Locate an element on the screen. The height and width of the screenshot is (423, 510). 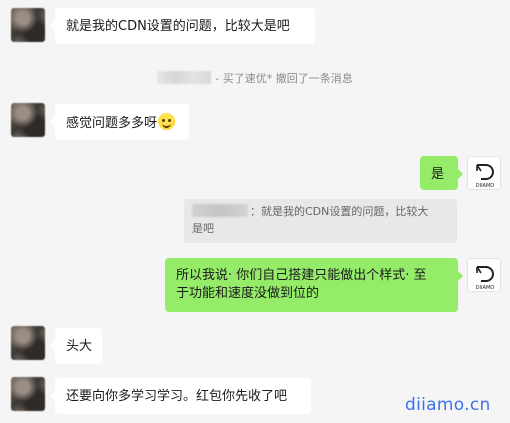
message-bubble-4: 所以我说· 你们自己搭建只能做出个样式· 至 于功能和速度没做到位的 is located at coordinates (314, 285).